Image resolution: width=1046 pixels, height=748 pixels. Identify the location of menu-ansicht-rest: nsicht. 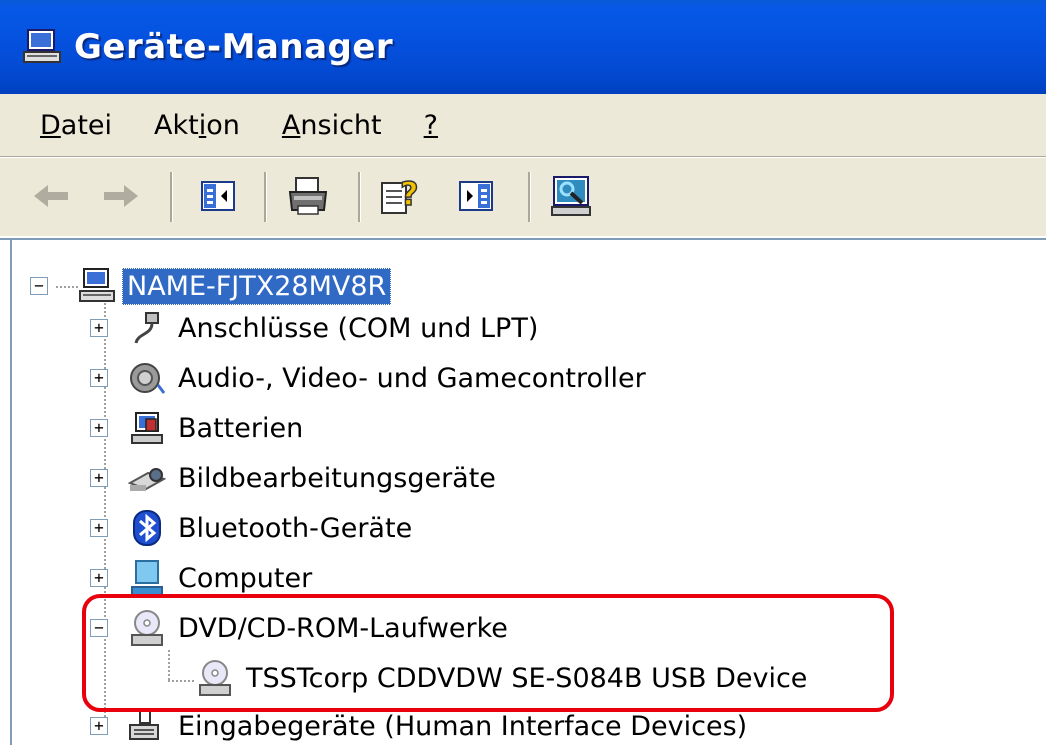
(341, 125).